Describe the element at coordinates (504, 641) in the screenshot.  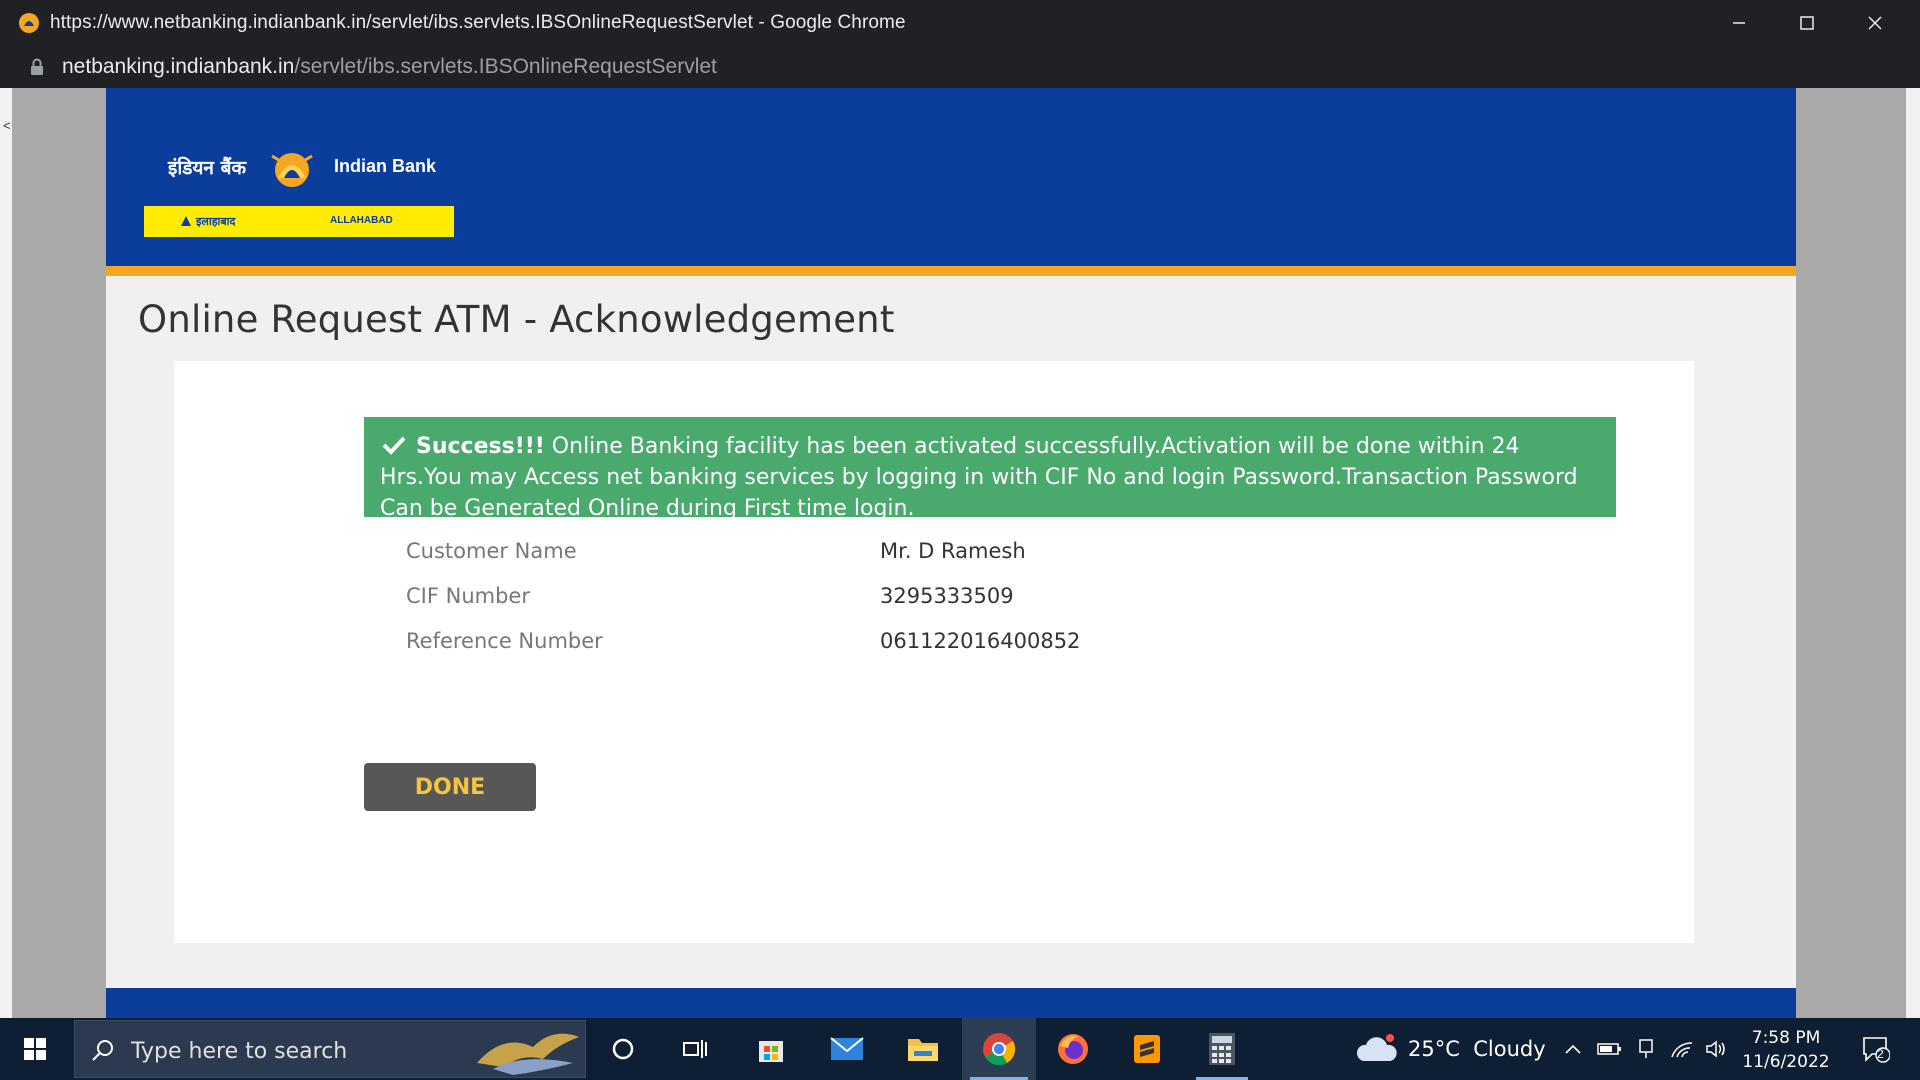
I see `detail-label: Reference Number` at that location.